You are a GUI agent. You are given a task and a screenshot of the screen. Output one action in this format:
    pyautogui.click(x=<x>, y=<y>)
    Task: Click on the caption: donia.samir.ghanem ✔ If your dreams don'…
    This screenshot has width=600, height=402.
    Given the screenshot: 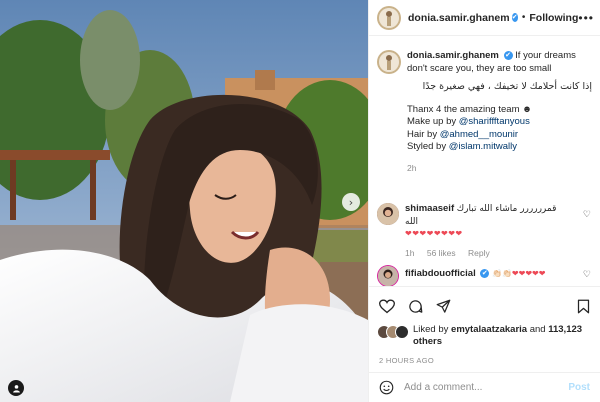 What is the action you would take?
    pyautogui.click(x=484, y=105)
    